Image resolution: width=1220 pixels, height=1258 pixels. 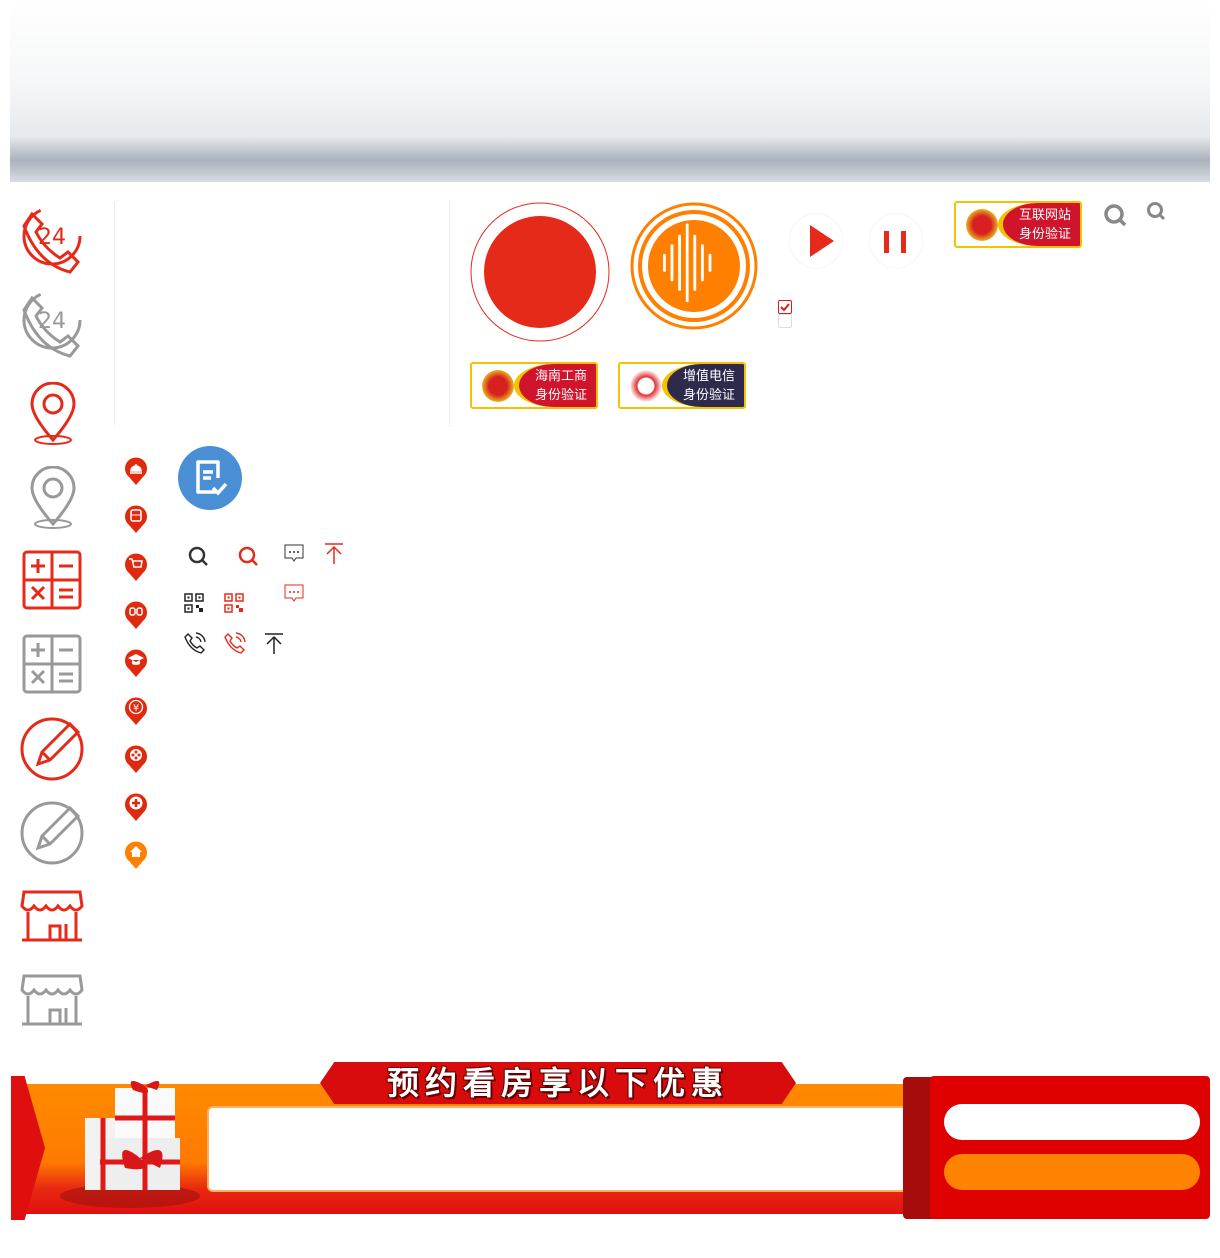 What do you see at coordinates (1072, 1172) in the screenshot?
I see `submit-button` at bounding box center [1072, 1172].